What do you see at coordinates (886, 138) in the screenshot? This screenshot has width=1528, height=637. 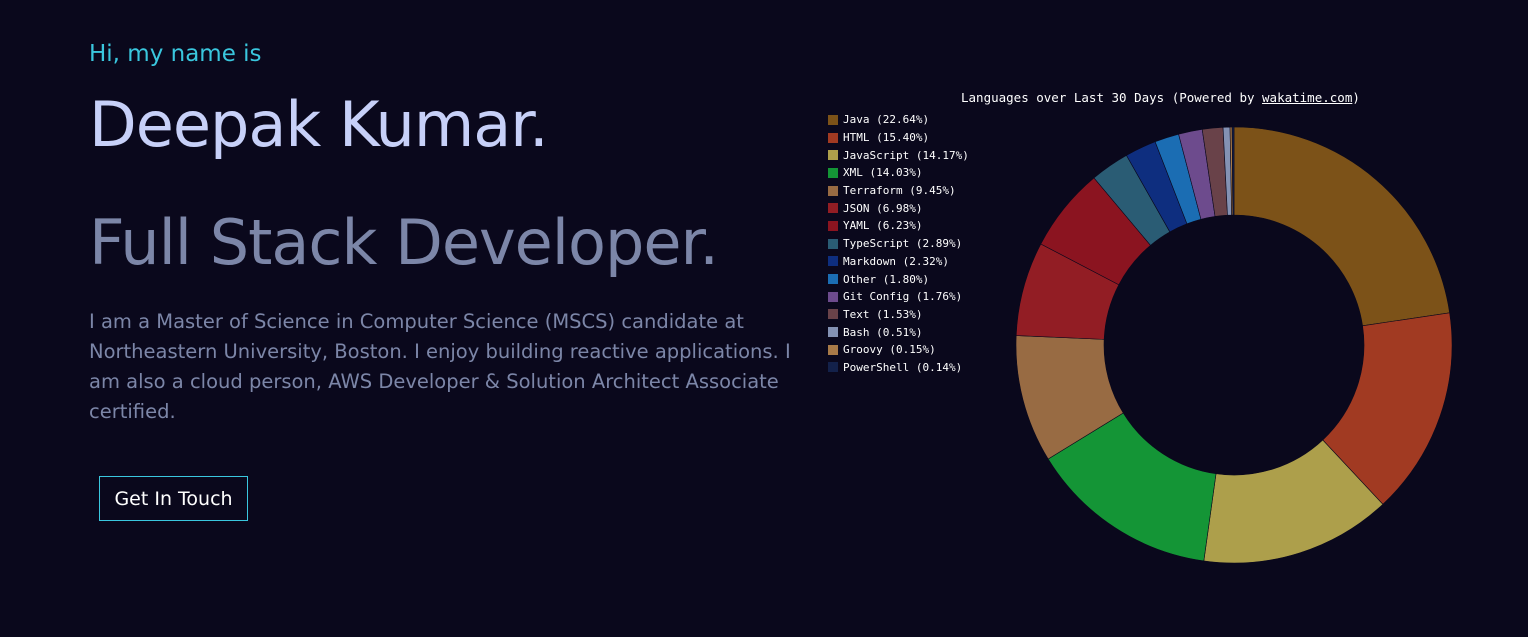 I see `legend-label: HTML (15.40%)` at bounding box center [886, 138].